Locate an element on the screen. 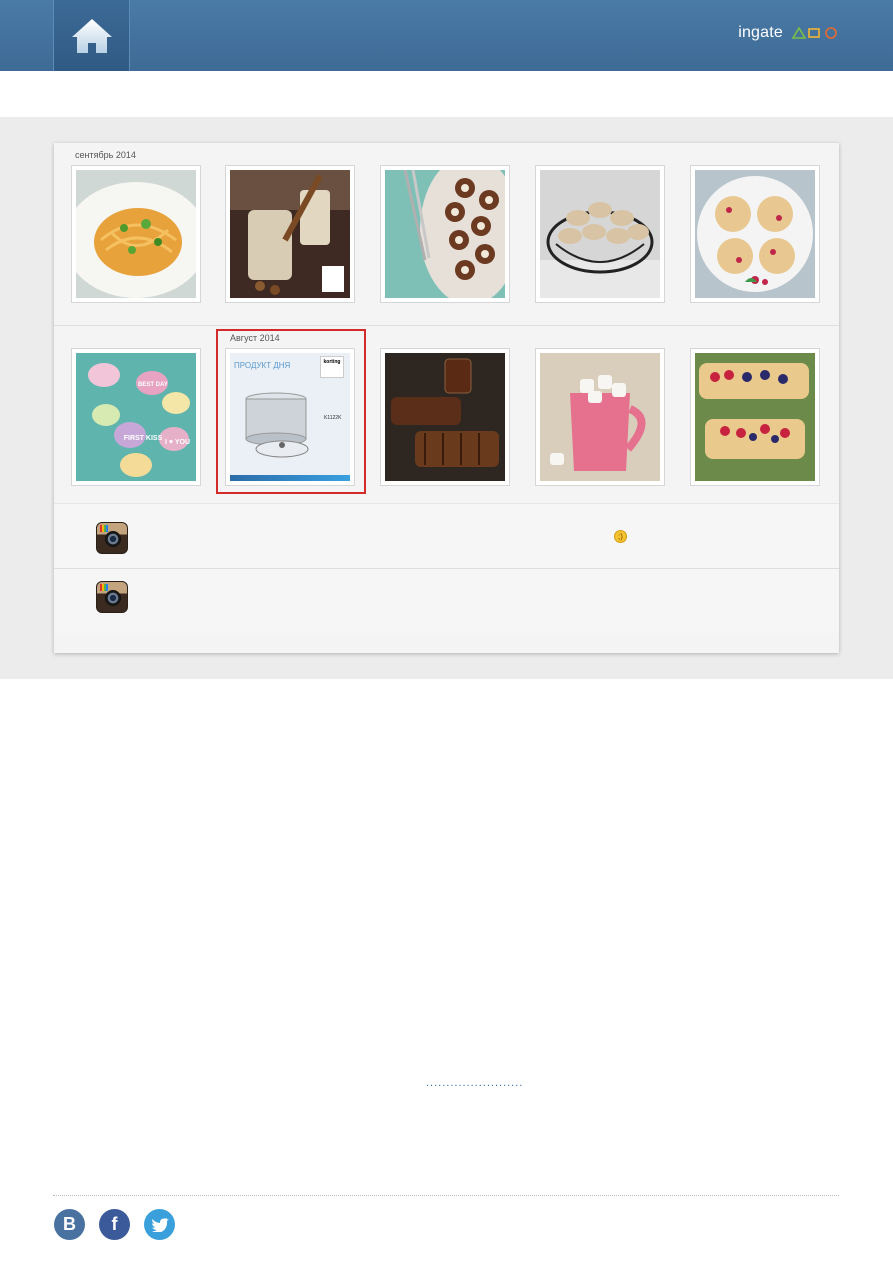 The height and width of the screenshot is (1263, 893). month-label-september: сентябрь 2014 is located at coordinates (105, 155).